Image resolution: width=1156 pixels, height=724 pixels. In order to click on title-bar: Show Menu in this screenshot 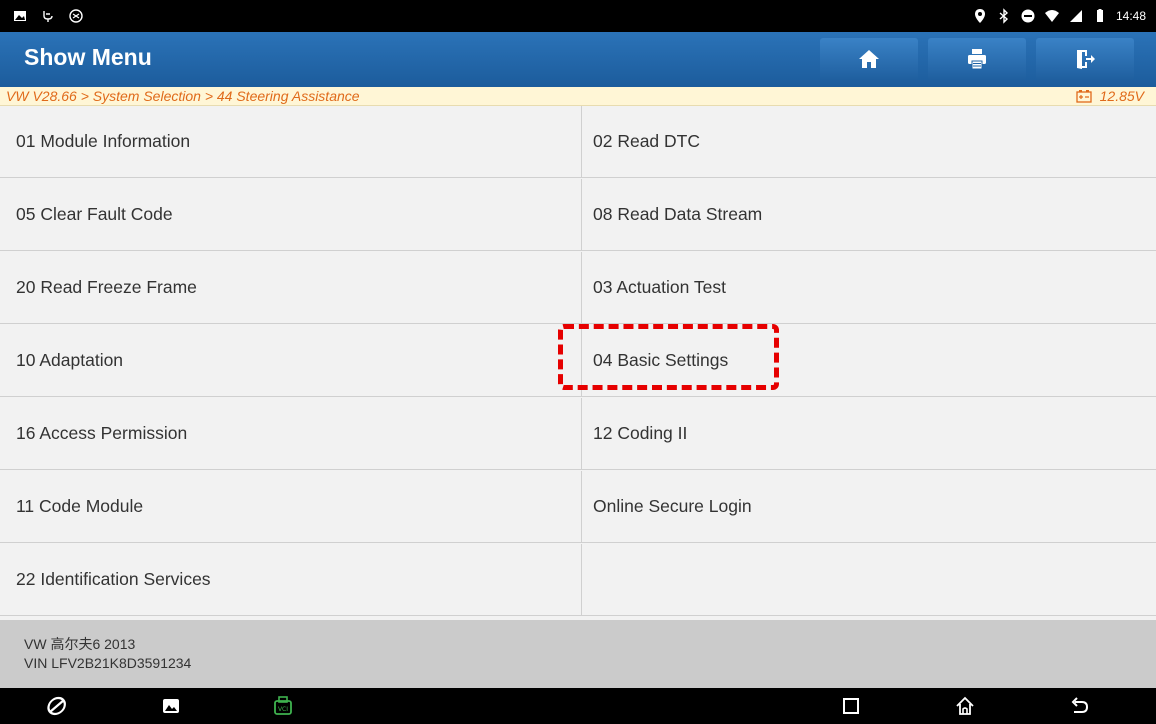, I will do `click(578, 59)`.